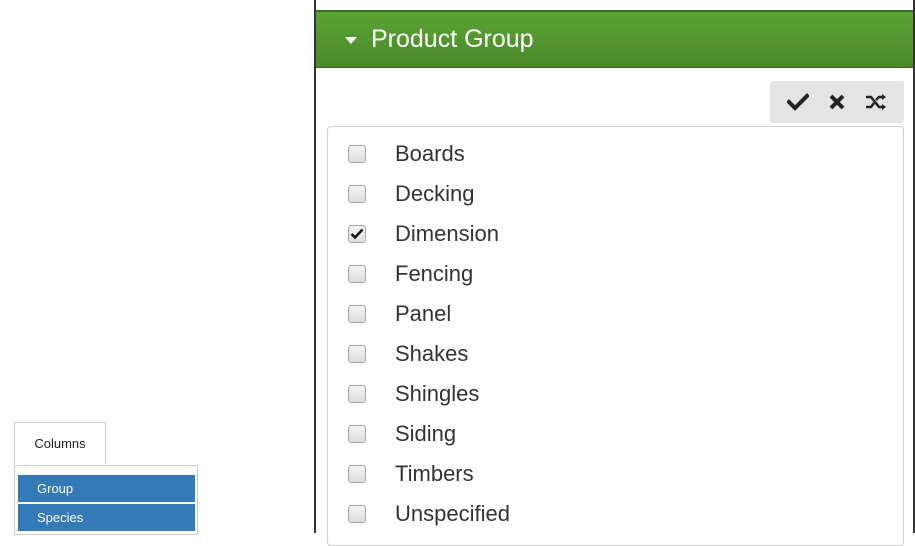 This screenshot has height=546, width=915. I want to click on shuffle-icon, so click(876, 102).